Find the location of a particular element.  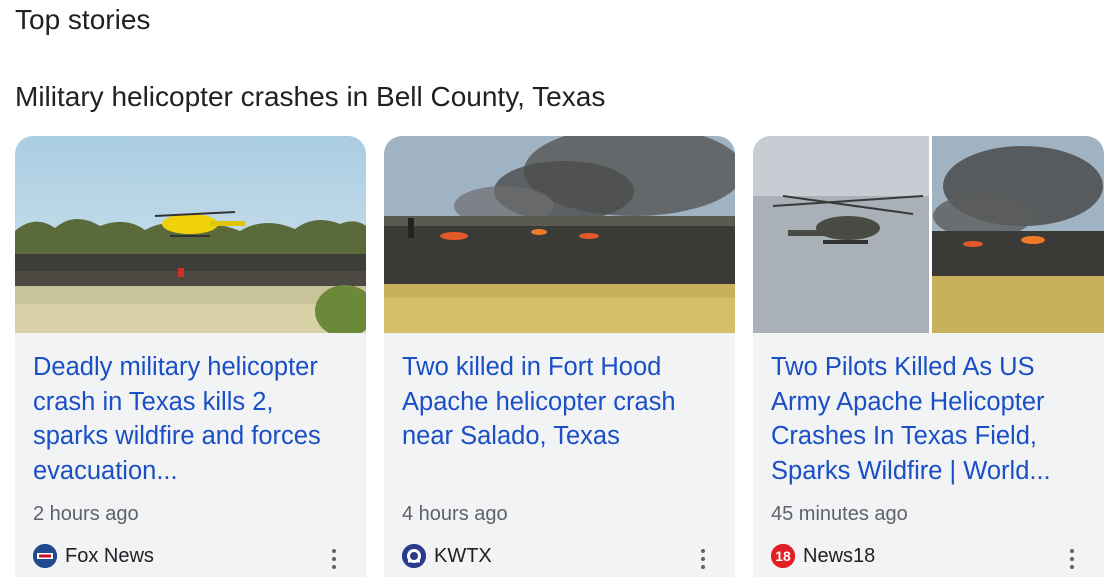

source-name: News18 is located at coordinates (839, 555).